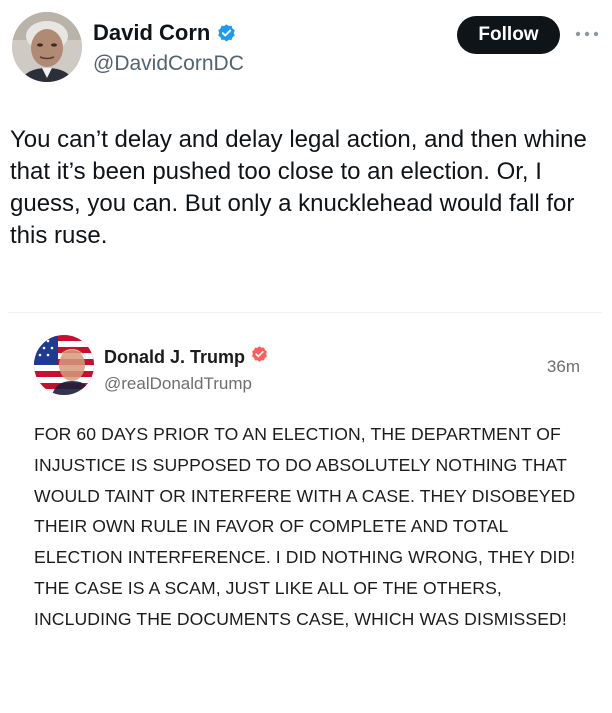 The image size is (612, 713). Describe the element at coordinates (168, 64) in the screenshot. I see `author-handle: @DavidCornDC` at that location.